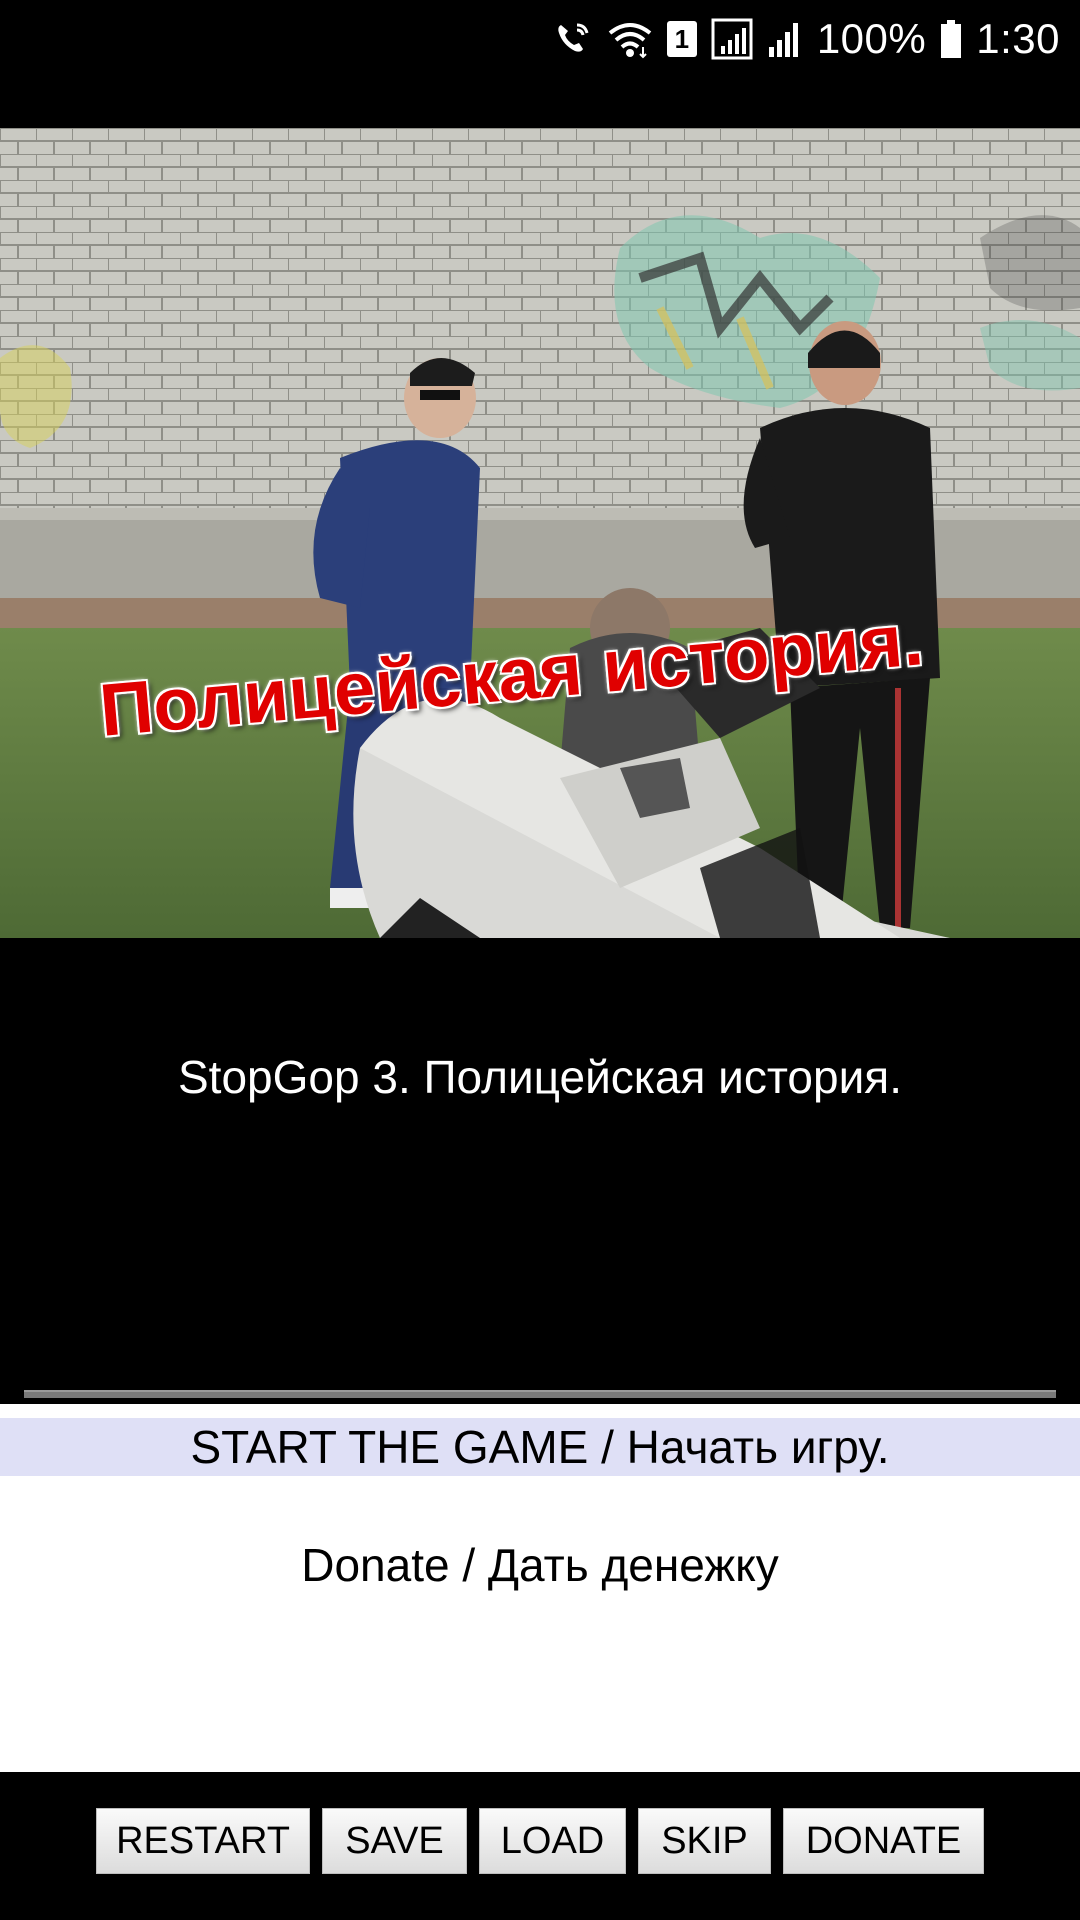  I want to click on wifi-call-icon, so click(573, 37).